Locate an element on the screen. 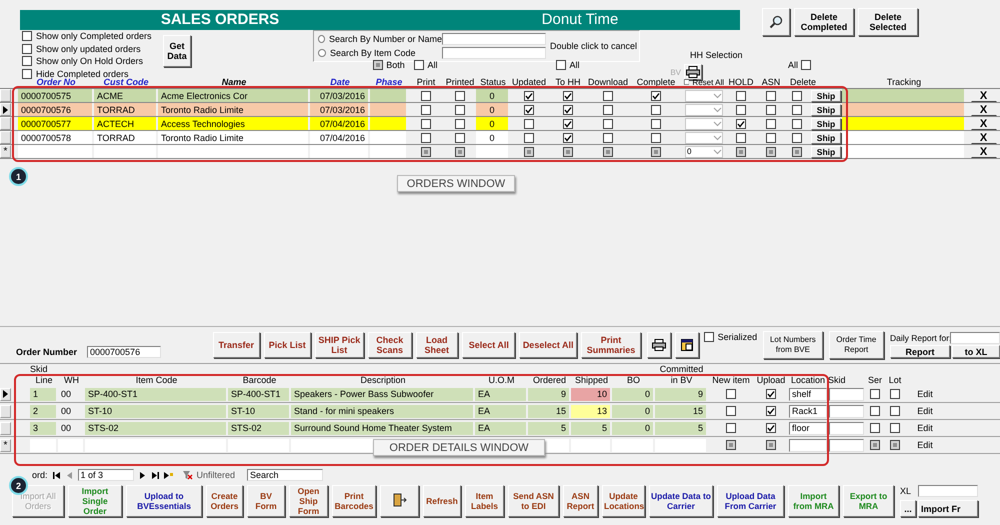  order-number-label: Order Number is located at coordinates (47, 352).